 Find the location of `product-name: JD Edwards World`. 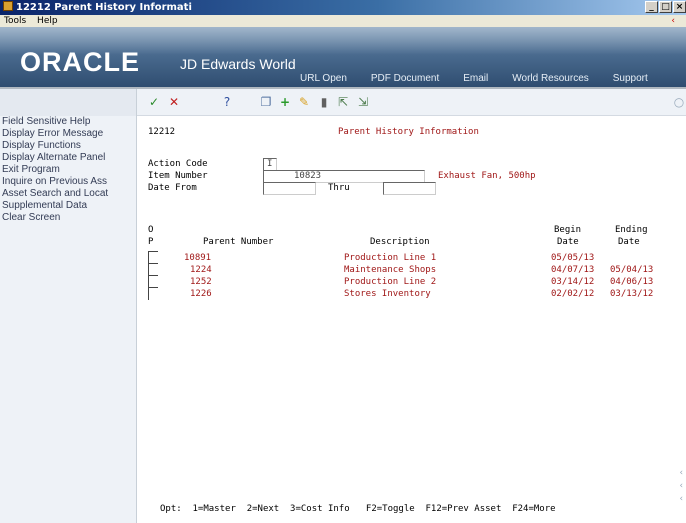

product-name: JD Edwards World is located at coordinates (238, 64).